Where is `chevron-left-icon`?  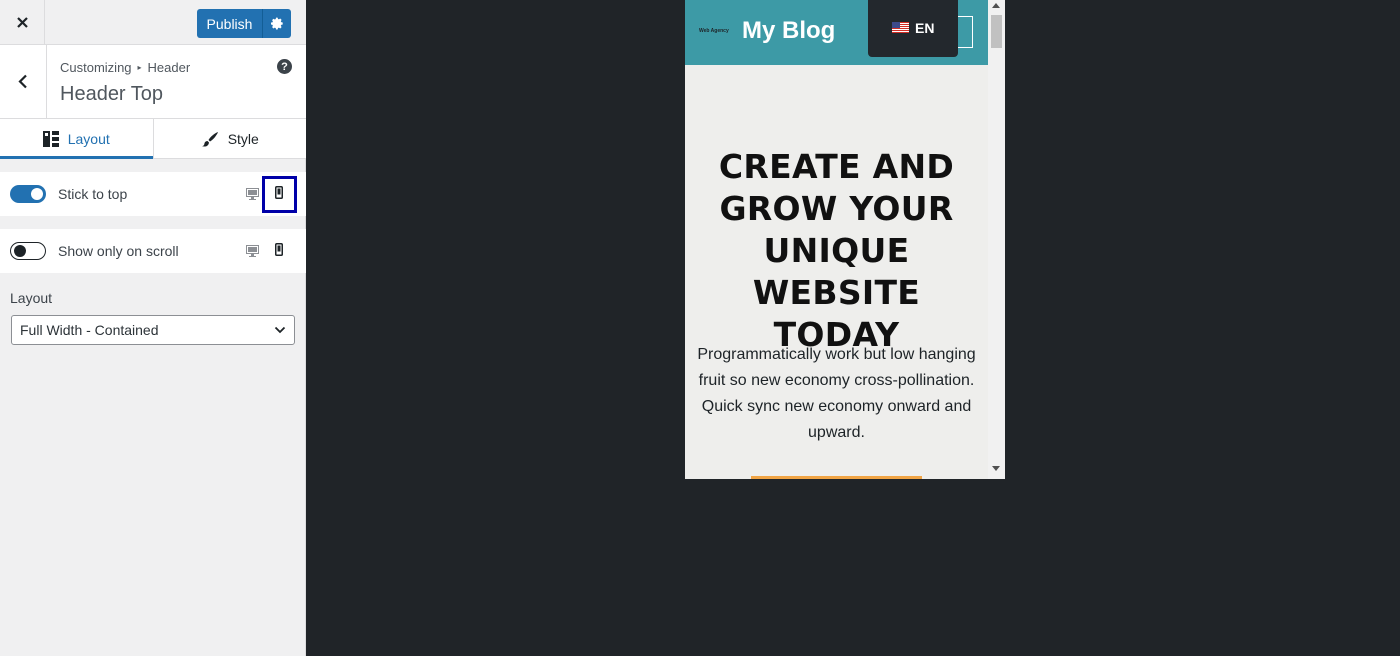
chevron-left-icon is located at coordinates (22, 81).